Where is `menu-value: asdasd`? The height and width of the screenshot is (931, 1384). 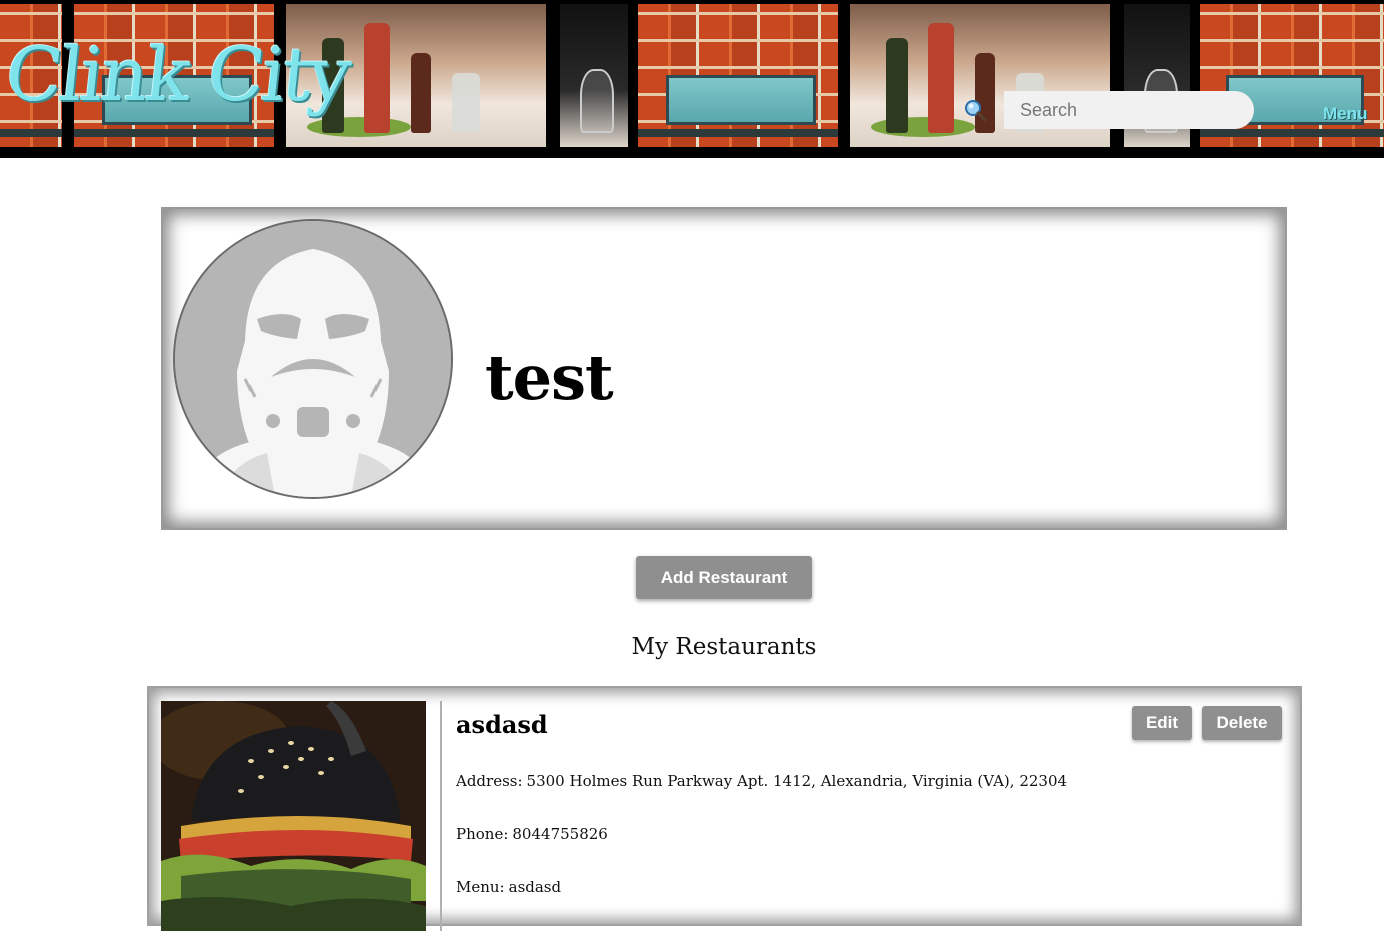
menu-value: asdasd is located at coordinates (535, 887).